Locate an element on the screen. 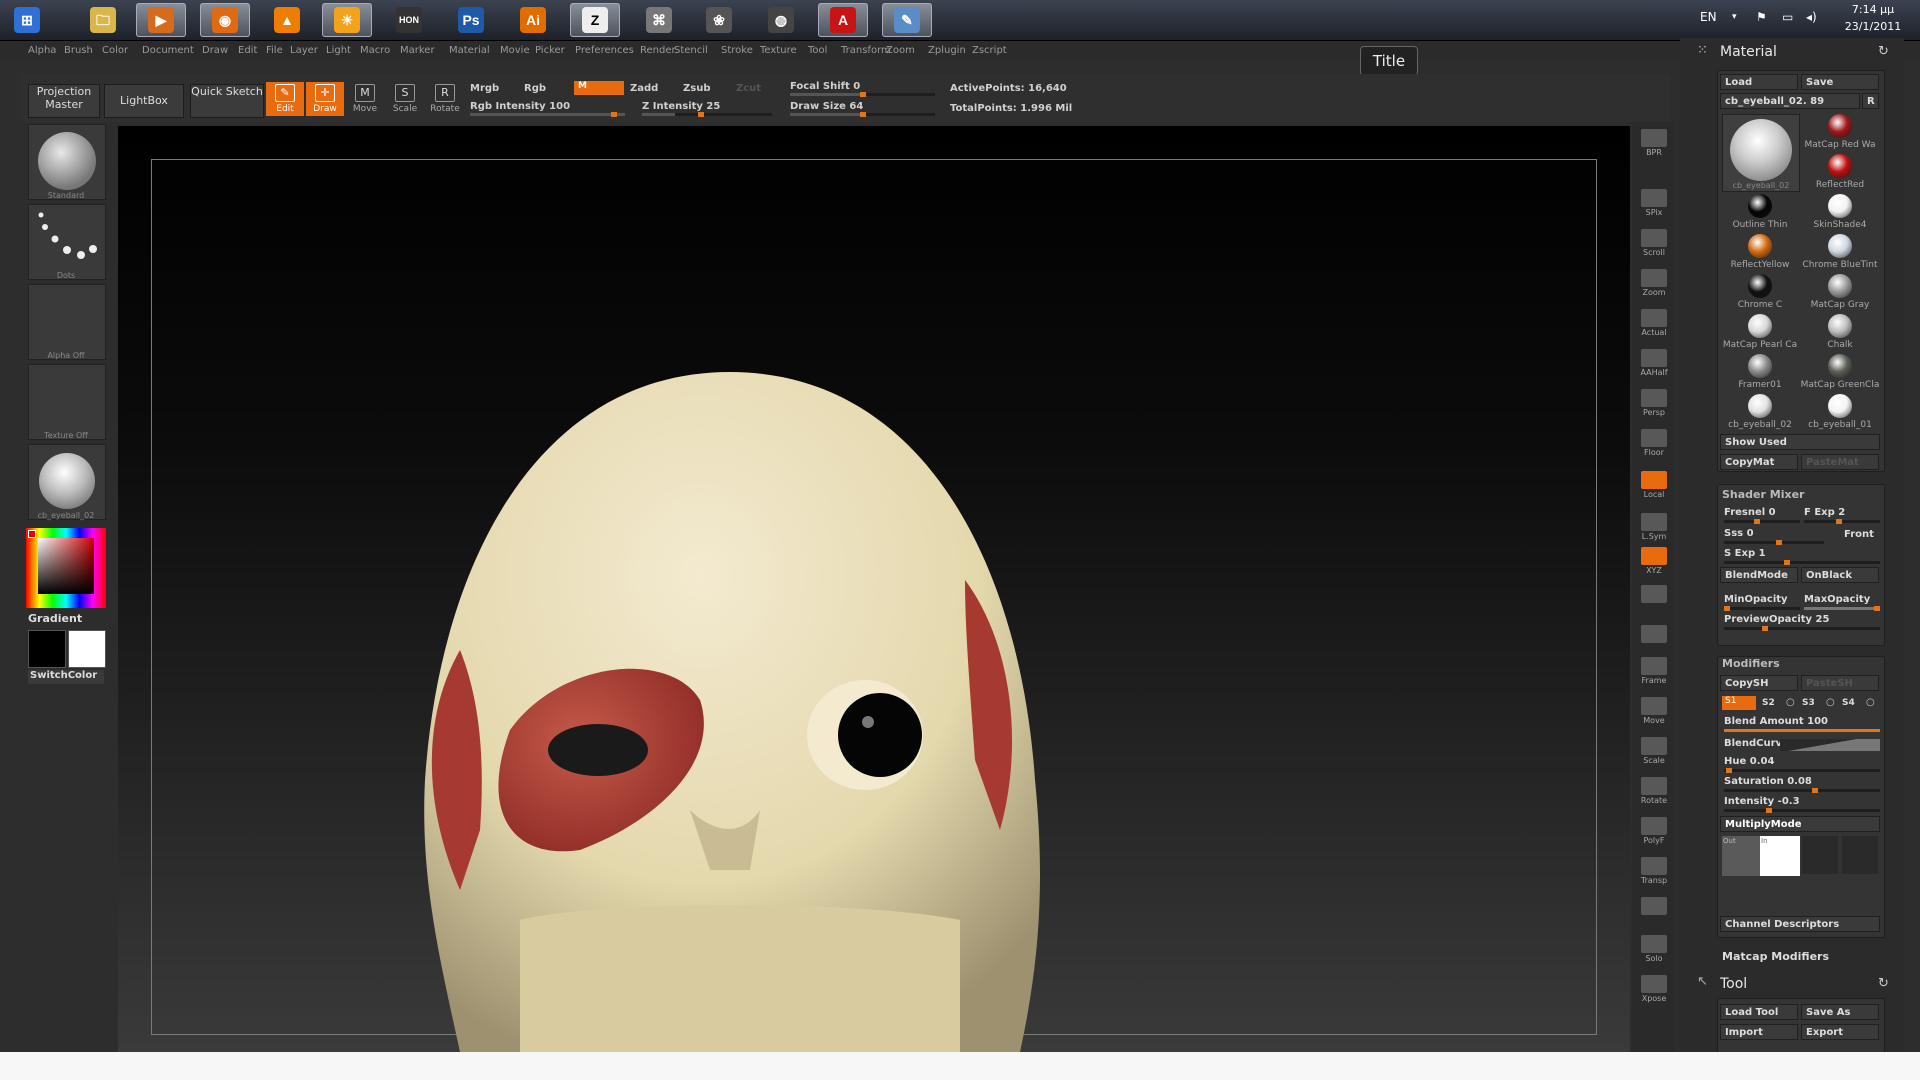  move-button: M Move is located at coordinates (365, 99).